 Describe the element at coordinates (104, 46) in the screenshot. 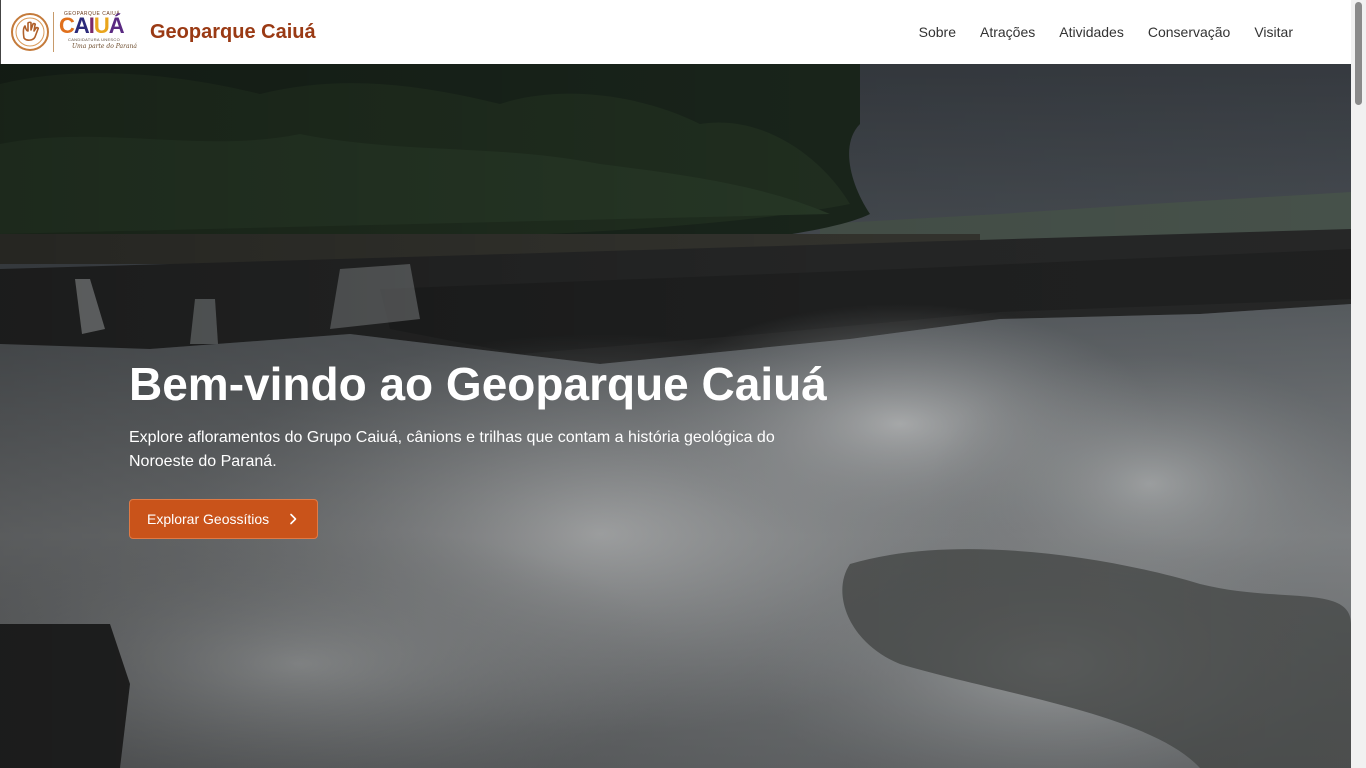

I see `logo-script: Uma parte do Paraná` at that location.